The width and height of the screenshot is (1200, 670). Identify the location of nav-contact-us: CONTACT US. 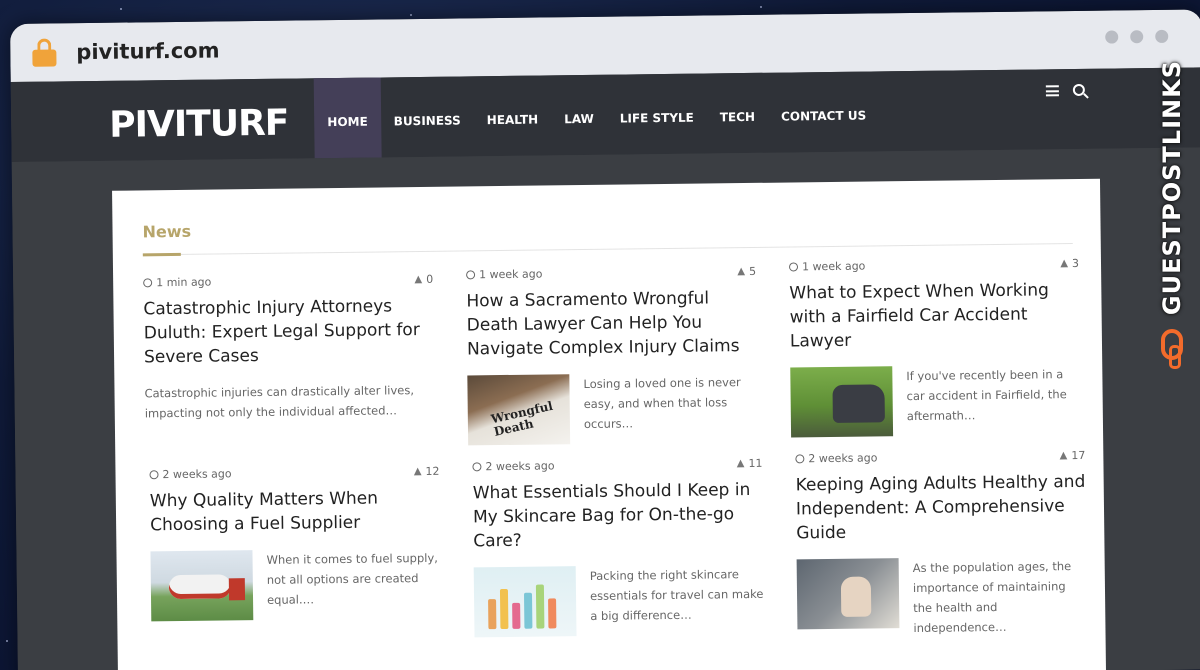
(824, 111).